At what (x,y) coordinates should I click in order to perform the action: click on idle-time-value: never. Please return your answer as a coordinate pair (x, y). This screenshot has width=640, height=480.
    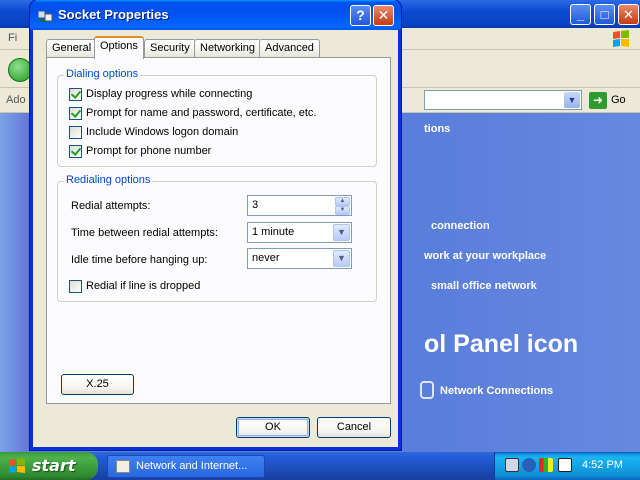
    Looking at the image, I should click on (266, 258).